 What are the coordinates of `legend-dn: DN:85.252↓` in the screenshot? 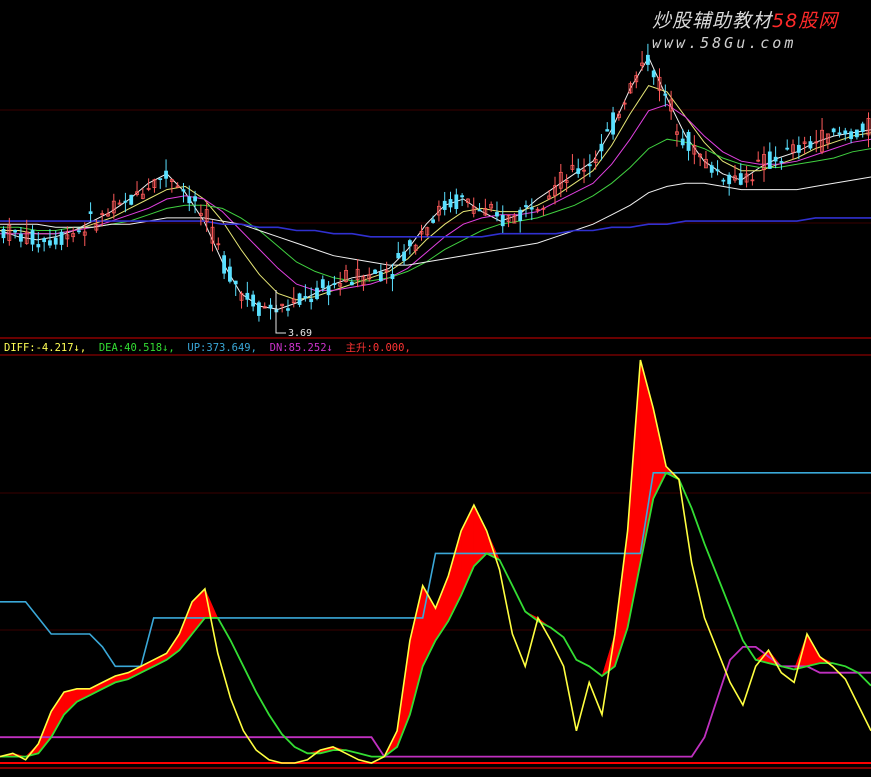 It's located at (301, 348).